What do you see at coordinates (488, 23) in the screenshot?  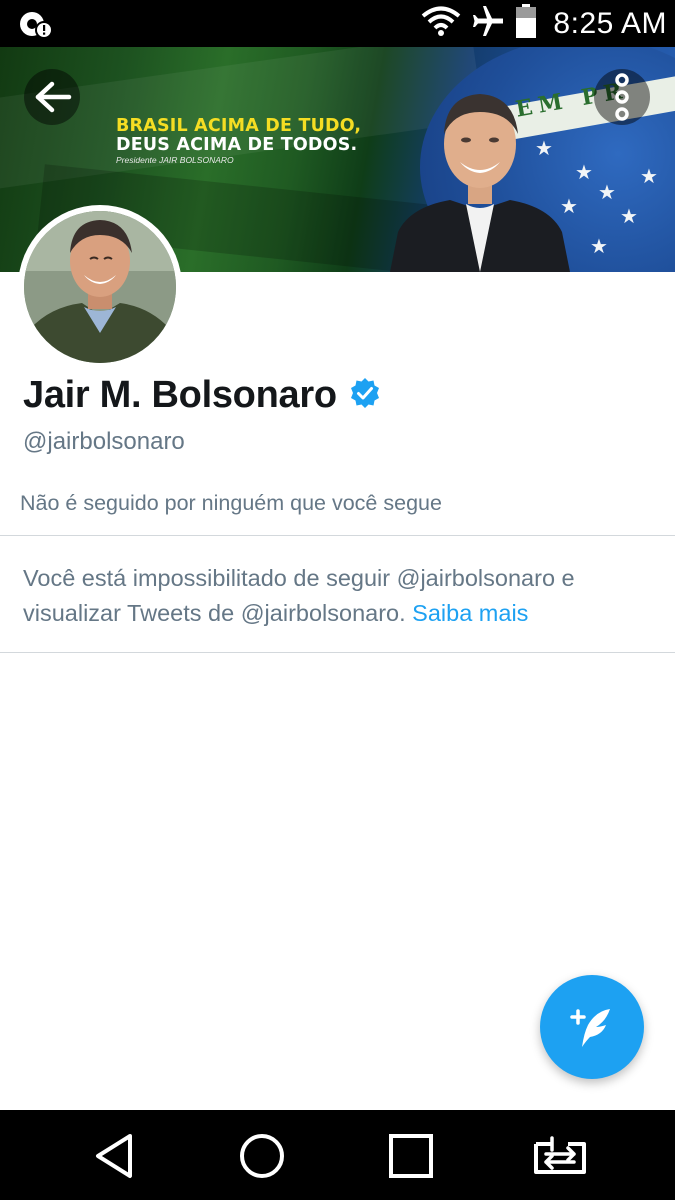 I see `airplane-mode-icon` at bounding box center [488, 23].